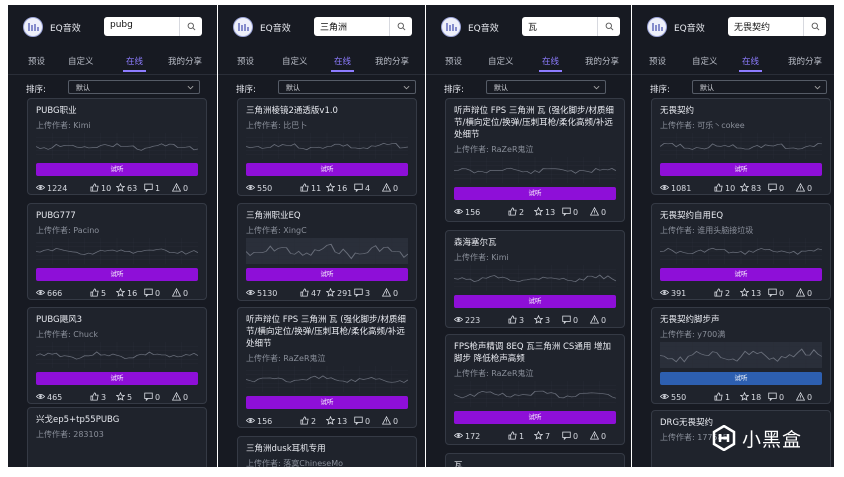  Describe the element at coordinates (741, 251) in the screenshot. I see `preset-card: 无畏契约自用EQ 上传作者: 谁用头脑接垃圾 试听 391 2 13 0 0` at that location.